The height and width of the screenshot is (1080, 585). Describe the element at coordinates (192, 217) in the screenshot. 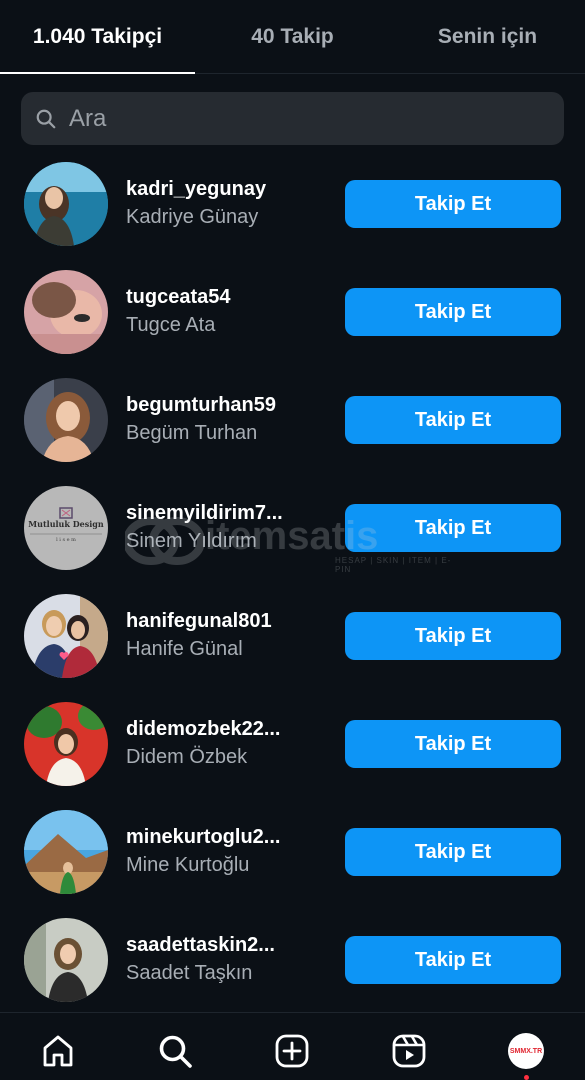

I see `full-name: Kadriye Günay` at that location.